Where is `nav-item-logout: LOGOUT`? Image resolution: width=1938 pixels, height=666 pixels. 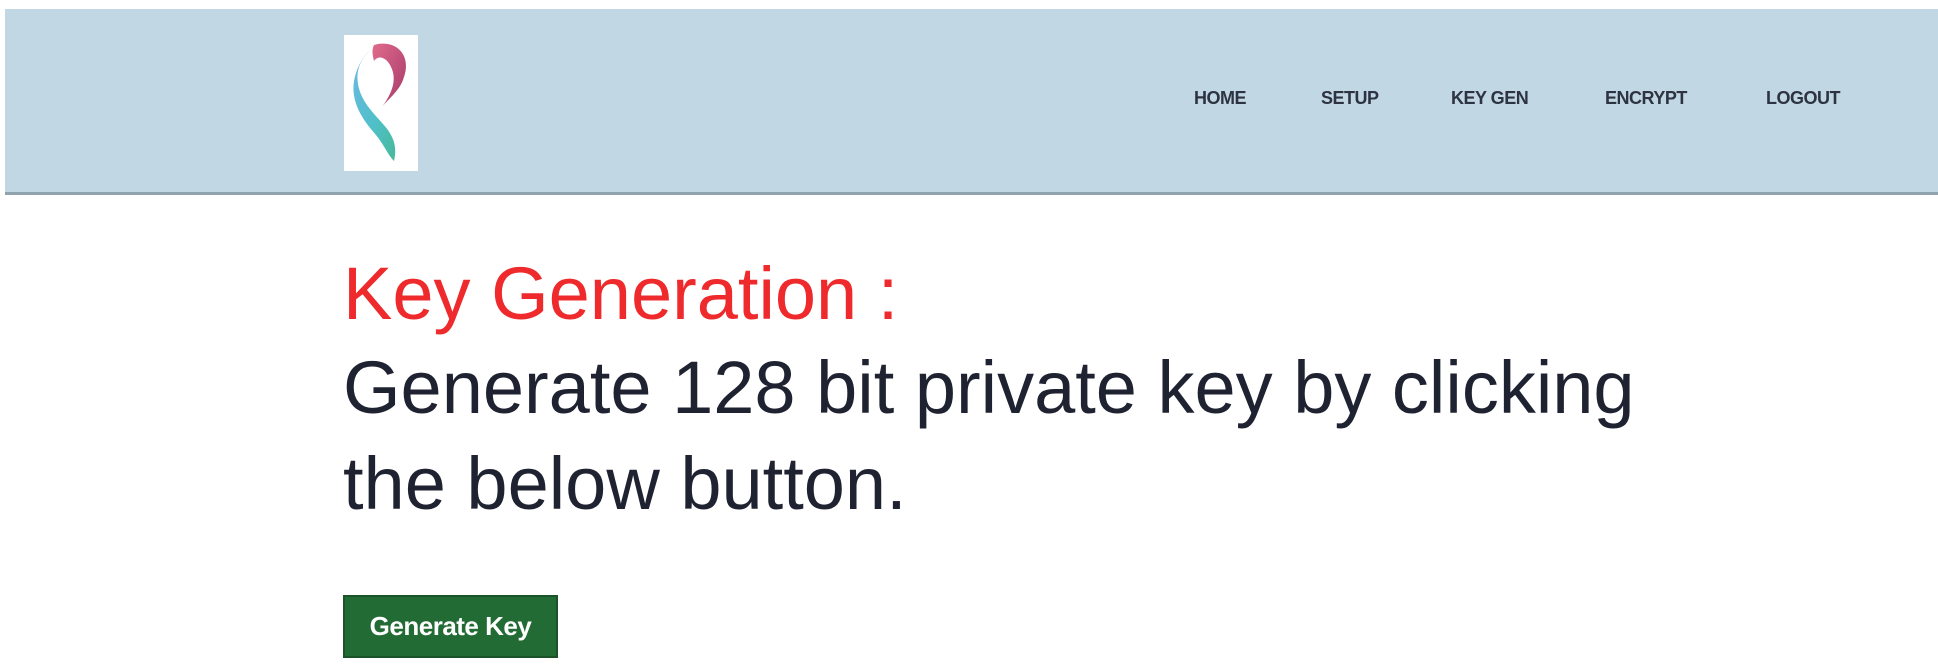
nav-item-logout: LOGOUT is located at coordinates (1803, 98).